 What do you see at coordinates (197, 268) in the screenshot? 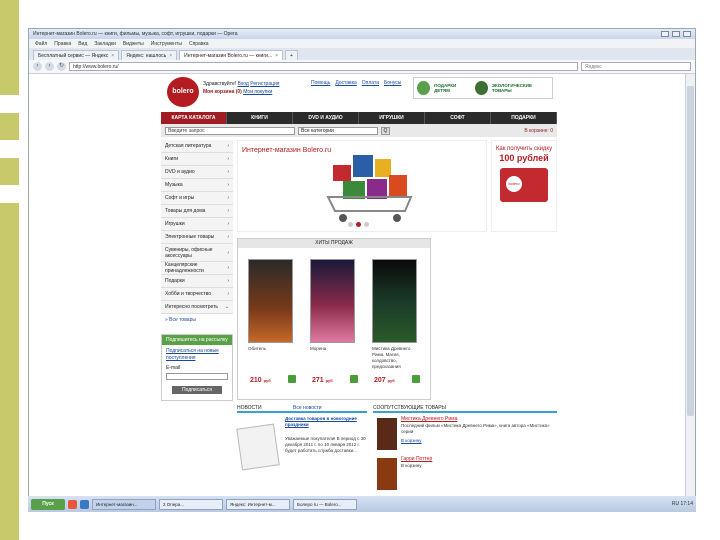
I see `sidebar-item: Канцелярские принадлежности ›` at bounding box center [197, 268].